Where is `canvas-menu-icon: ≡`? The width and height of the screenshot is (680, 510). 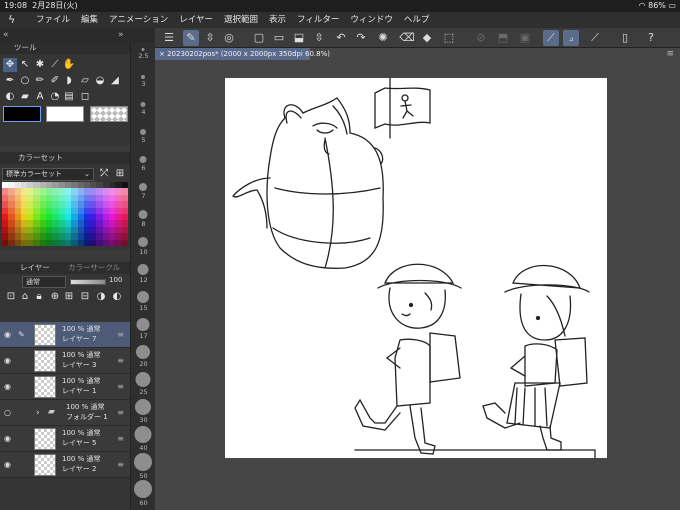 canvas-menu-icon: ≡ is located at coordinates (670, 54).